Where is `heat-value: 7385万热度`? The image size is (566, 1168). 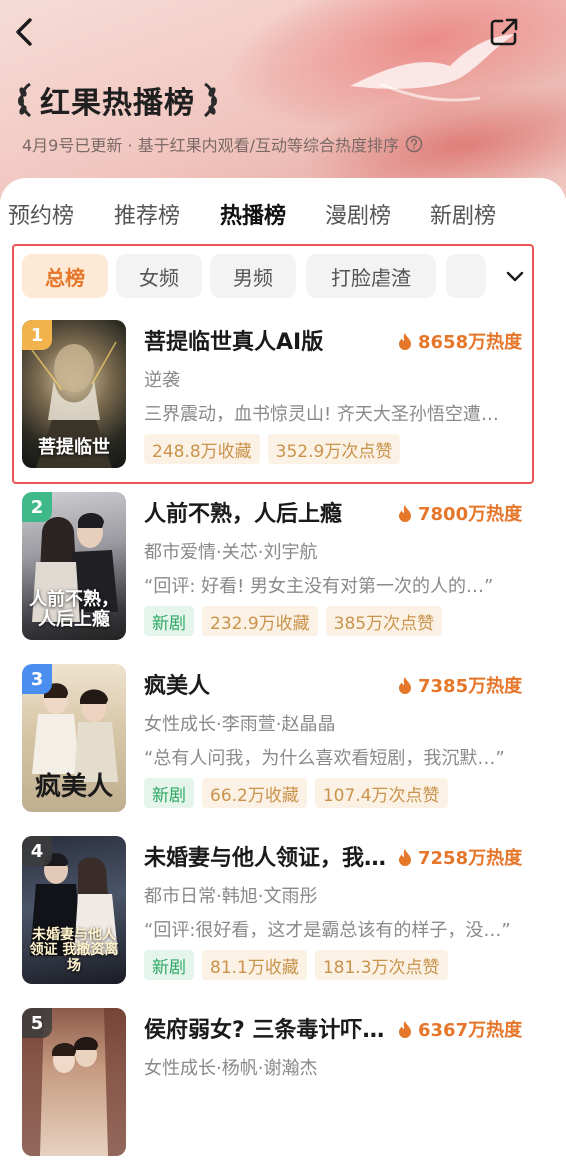
heat-value: 7385万热度 is located at coordinates (470, 686).